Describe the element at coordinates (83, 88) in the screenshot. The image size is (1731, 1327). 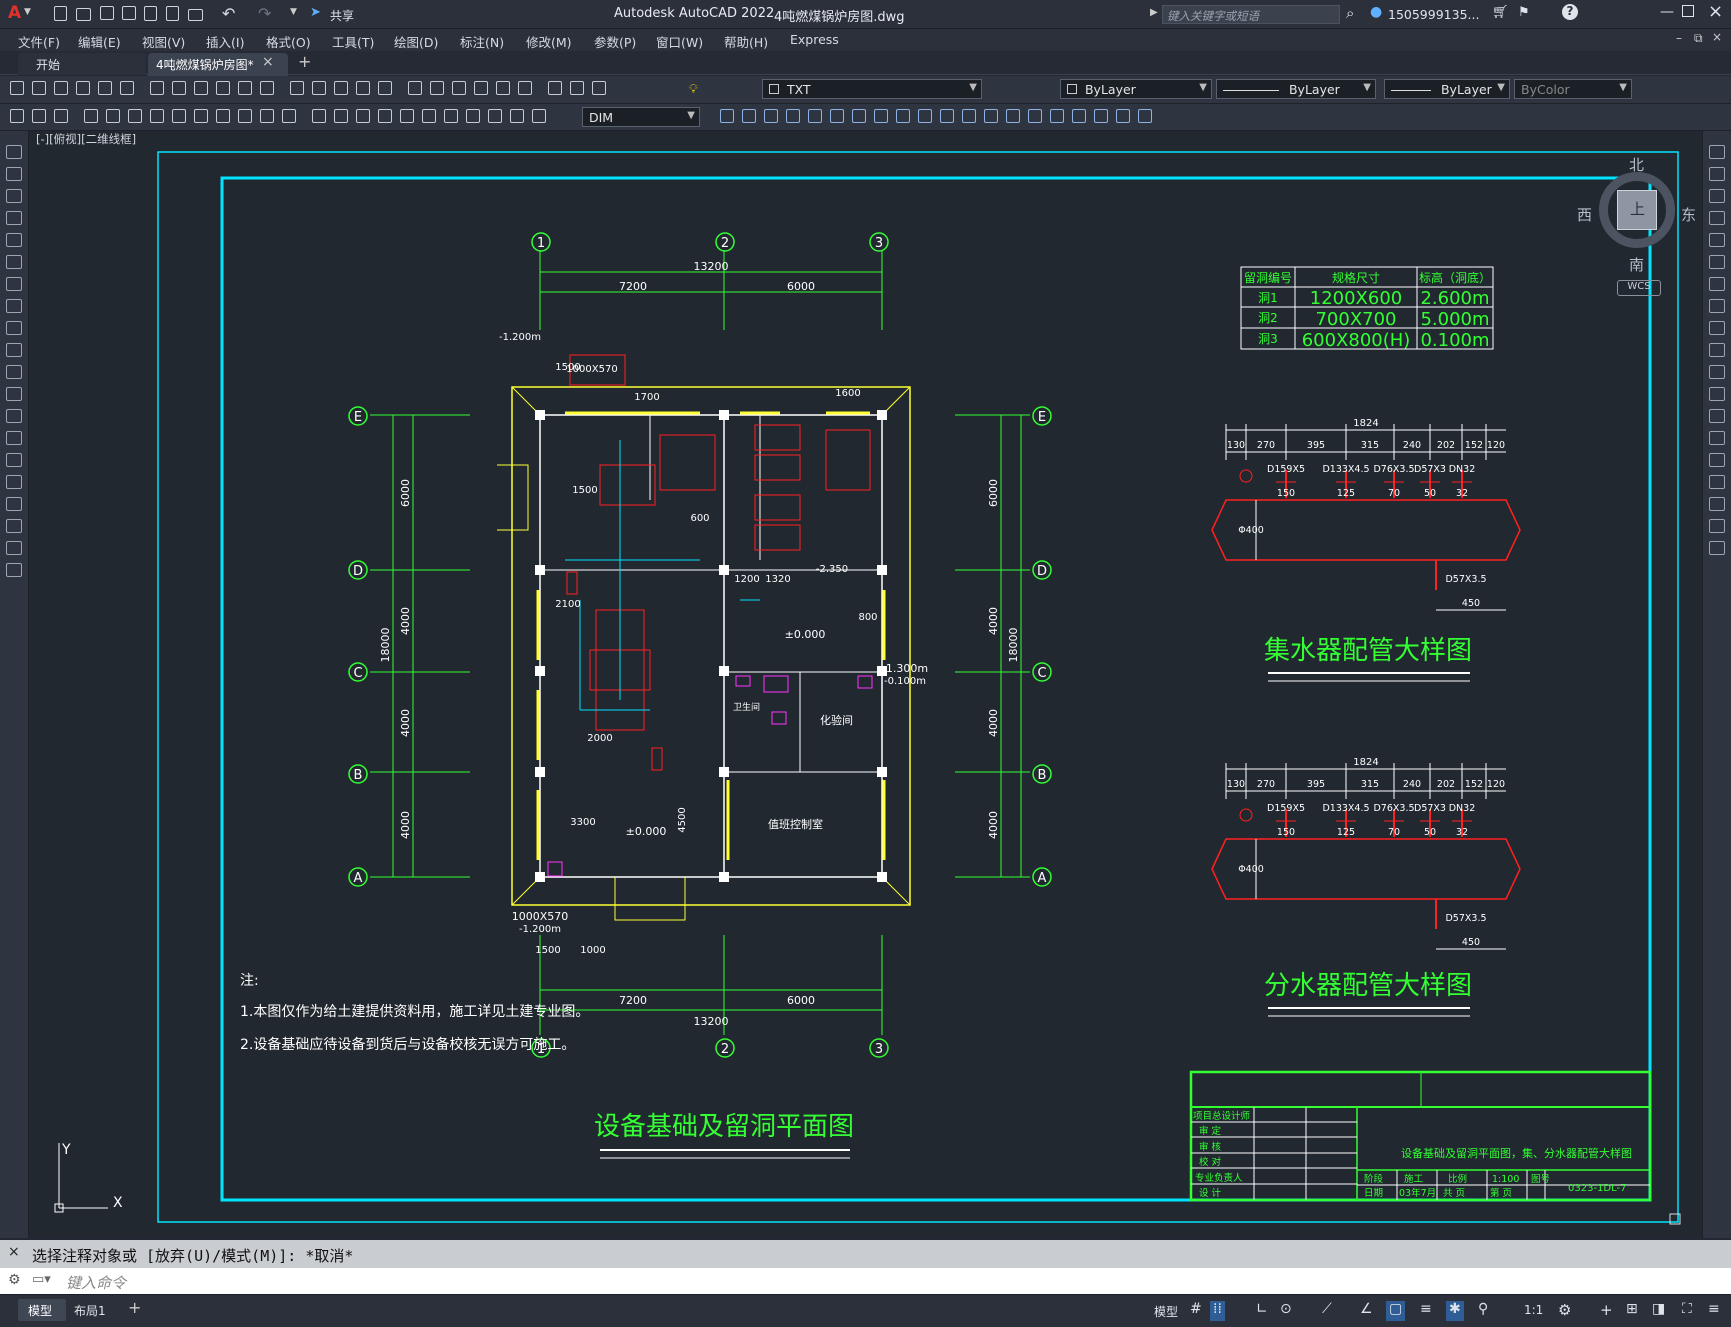
I see `plot-icon` at that location.